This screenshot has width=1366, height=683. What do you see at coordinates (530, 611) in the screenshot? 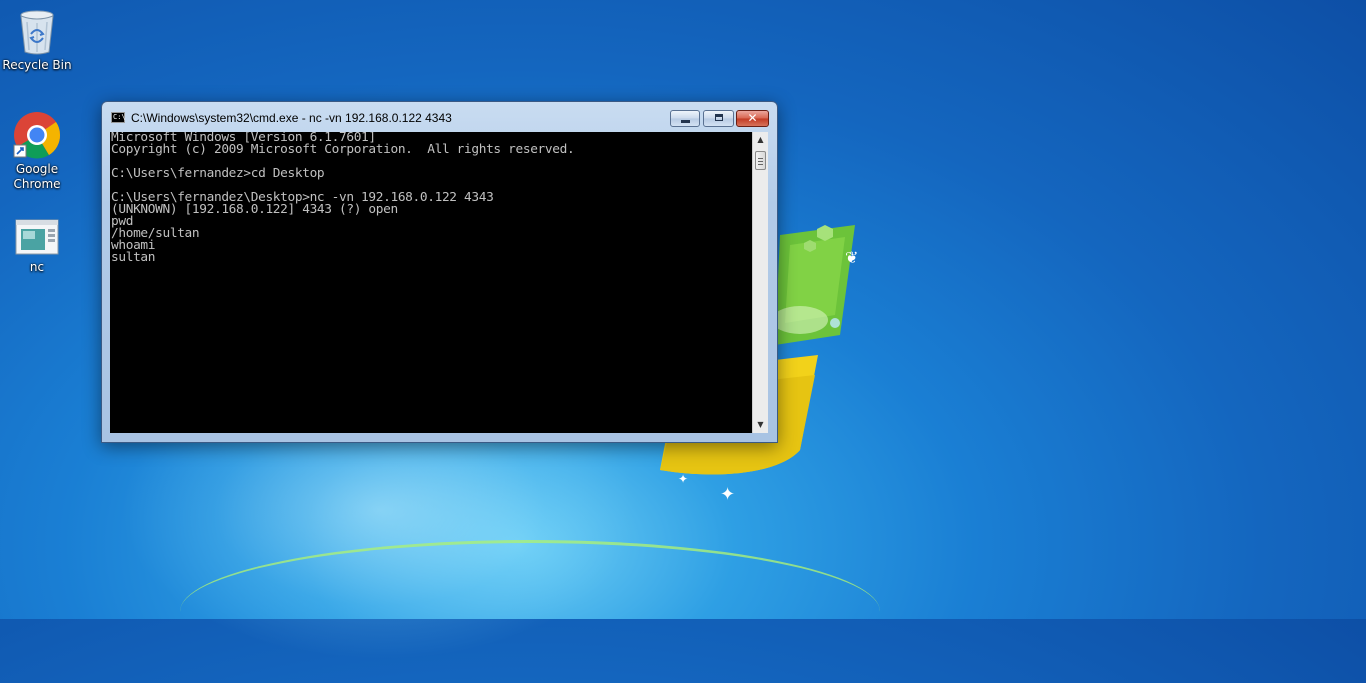
I see `wallpaper-swoosh` at bounding box center [530, 611].